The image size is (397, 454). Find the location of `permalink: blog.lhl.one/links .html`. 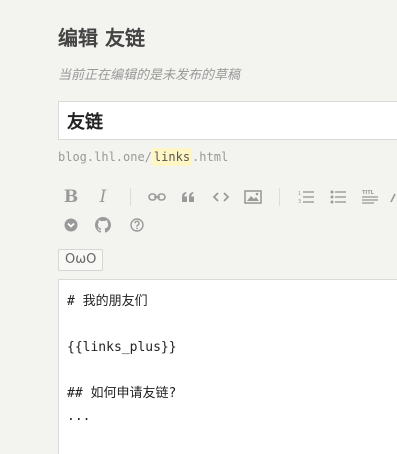

permalink: blog.lhl.one/links .html is located at coordinates (143, 157).